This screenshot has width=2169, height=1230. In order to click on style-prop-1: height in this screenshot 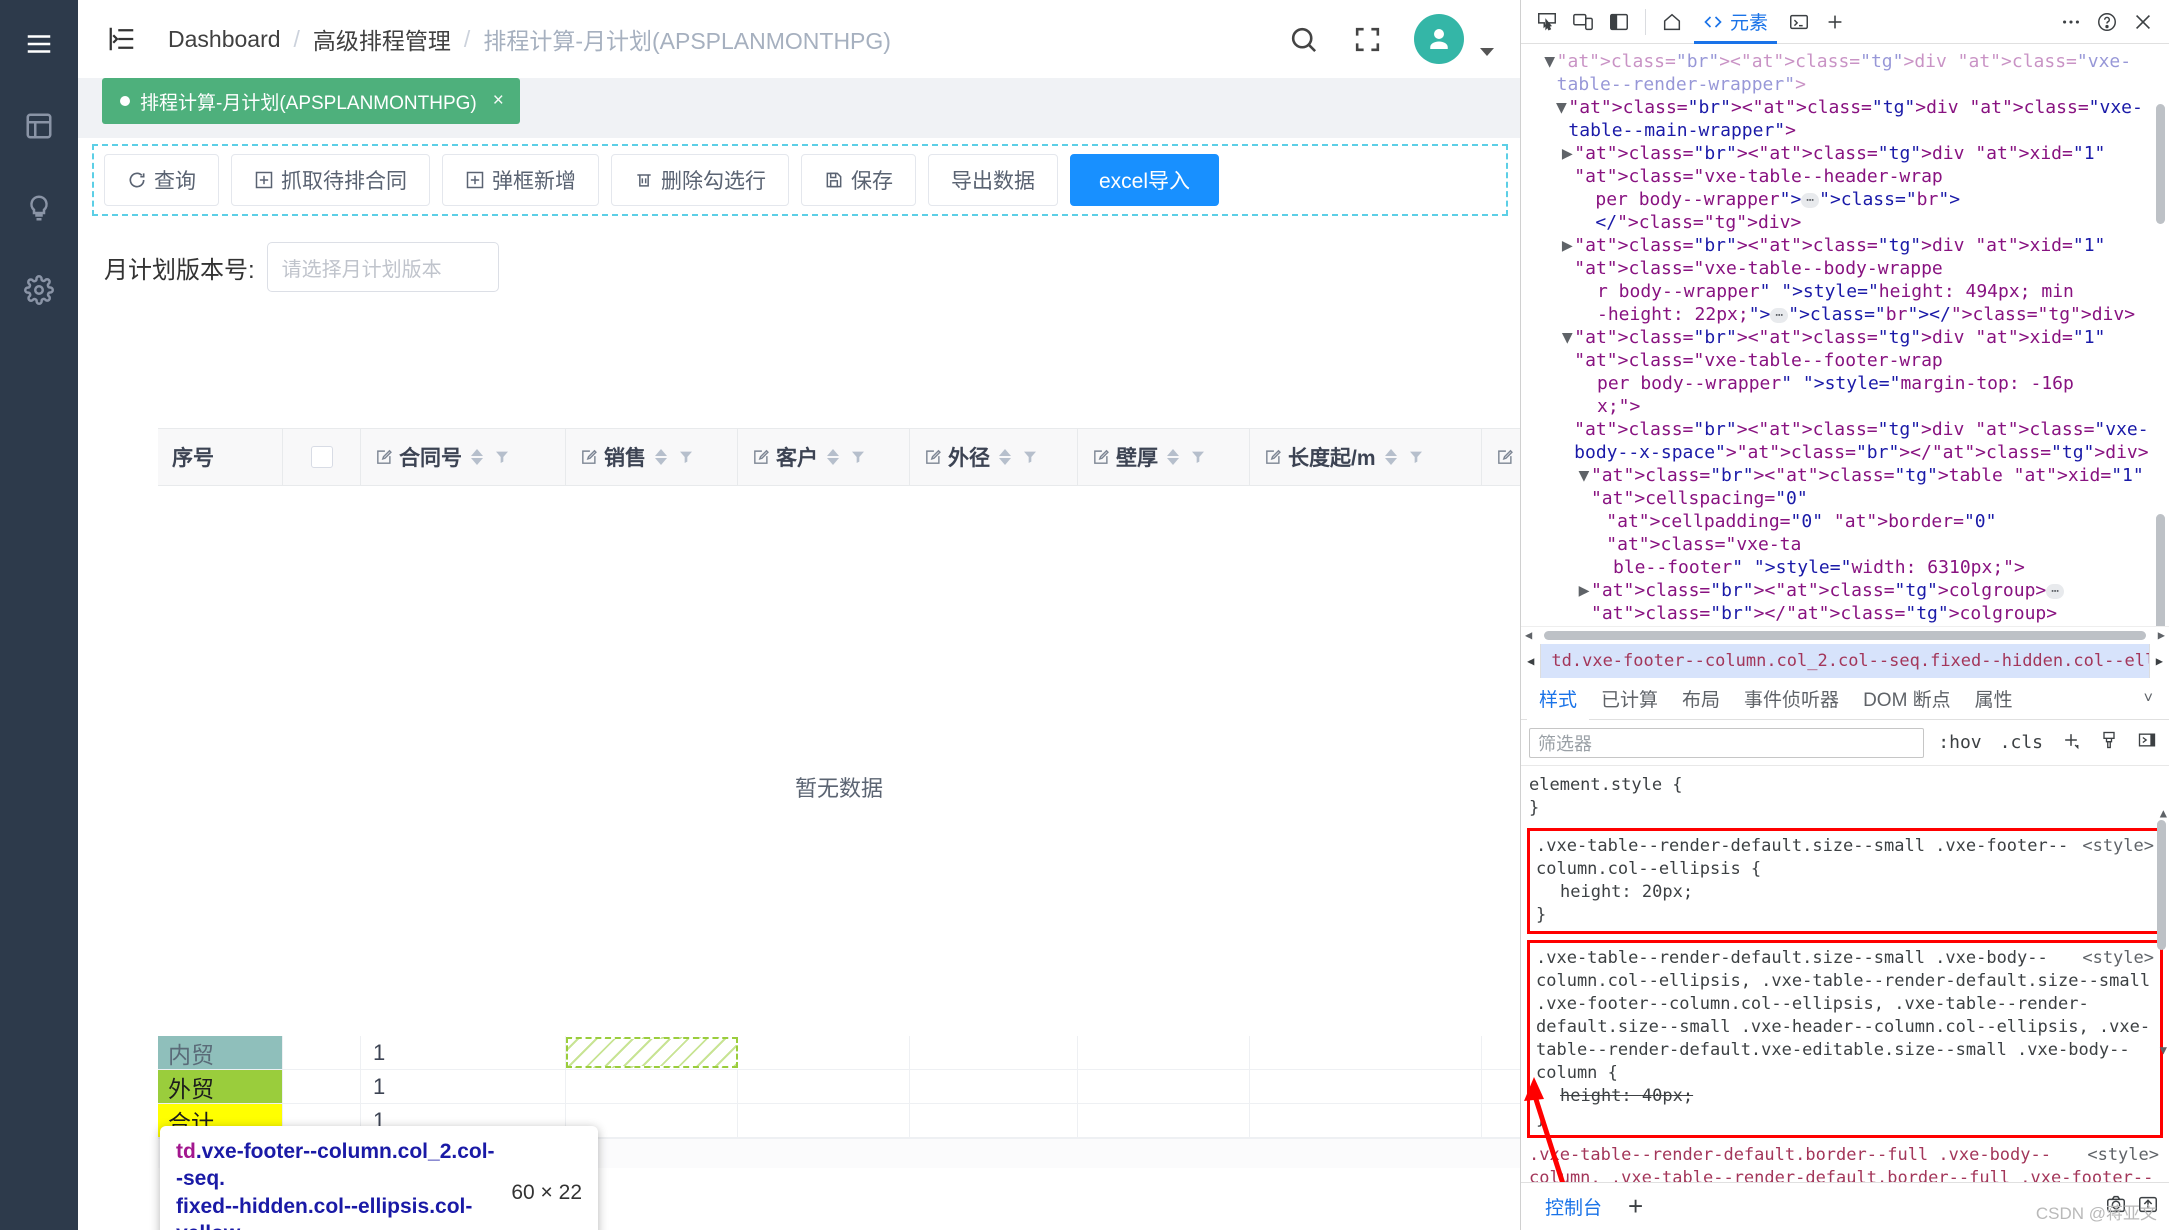, I will do `click(1590, 892)`.